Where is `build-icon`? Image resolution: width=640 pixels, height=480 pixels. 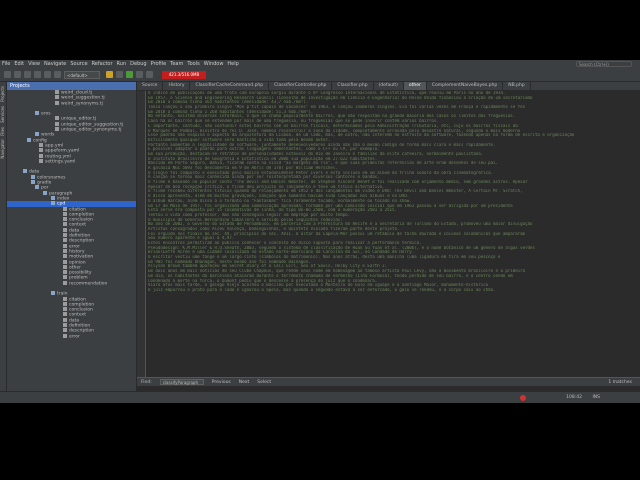 build-icon is located at coordinates (109, 74).